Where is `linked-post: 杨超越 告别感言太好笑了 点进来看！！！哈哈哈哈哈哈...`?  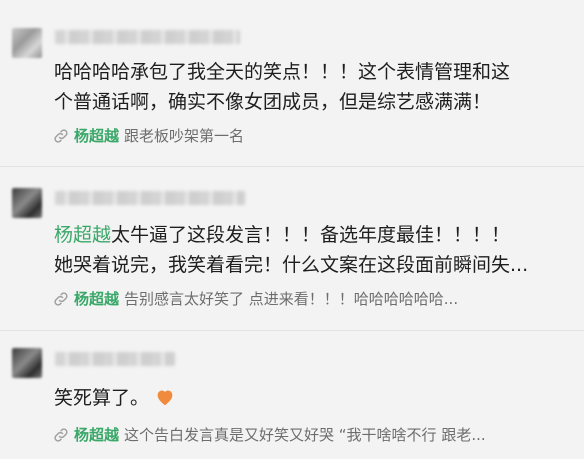
linked-post: 杨超越 告别感言太好笑了 点进来看！！！哈哈哈哈哈哈... is located at coordinates (314, 299).